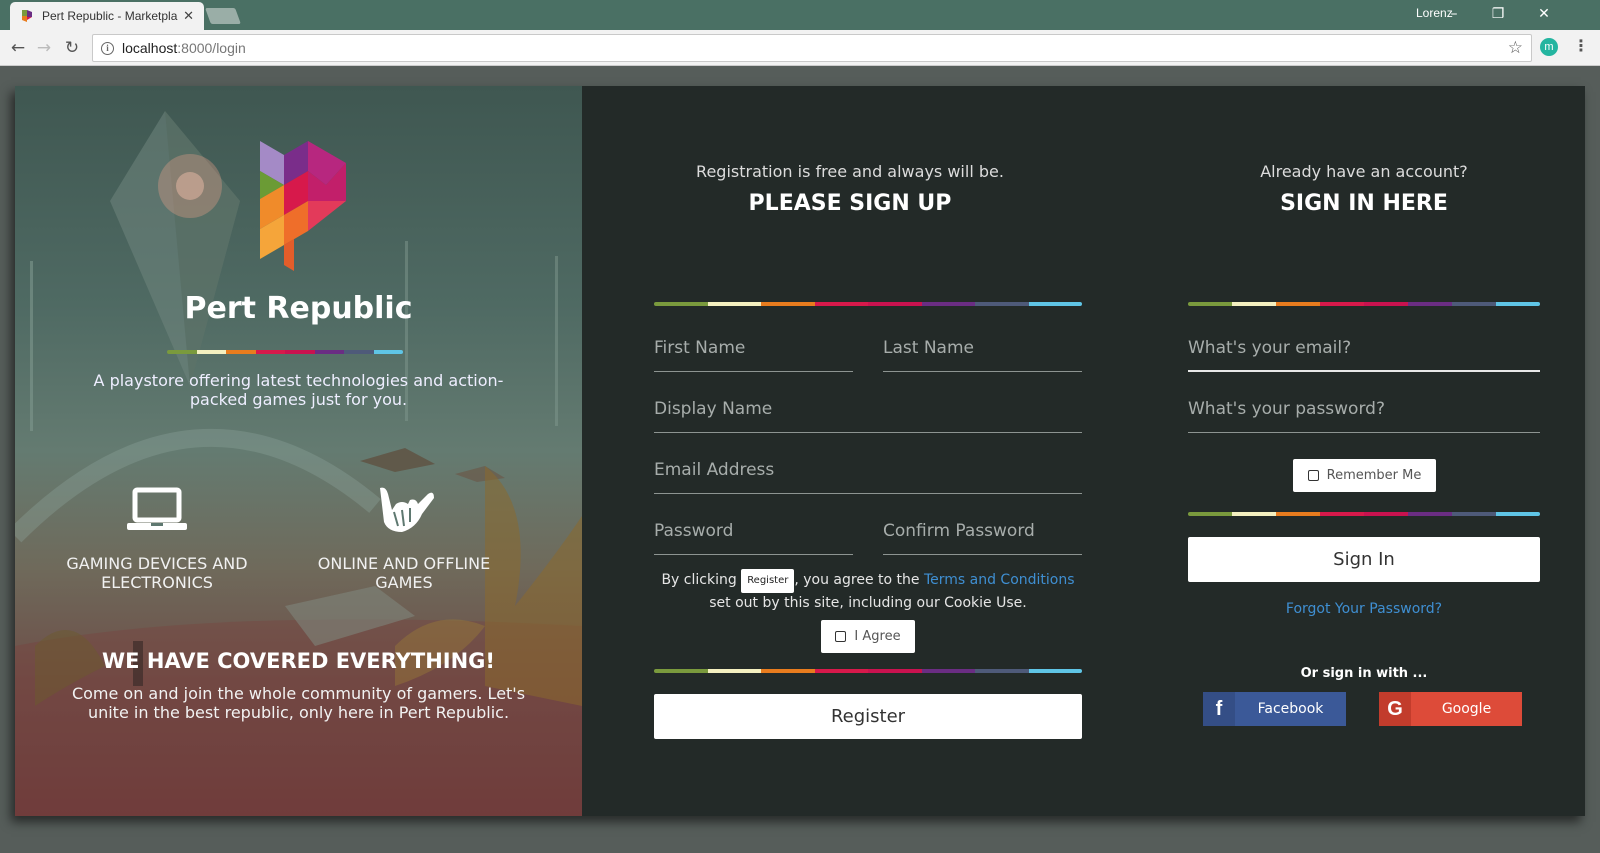 The width and height of the screenshot is (1600, 853). Describe the element at coordinates (1274, 709) in the screenshot. I see `facebook-button: f Facebook` at that location.